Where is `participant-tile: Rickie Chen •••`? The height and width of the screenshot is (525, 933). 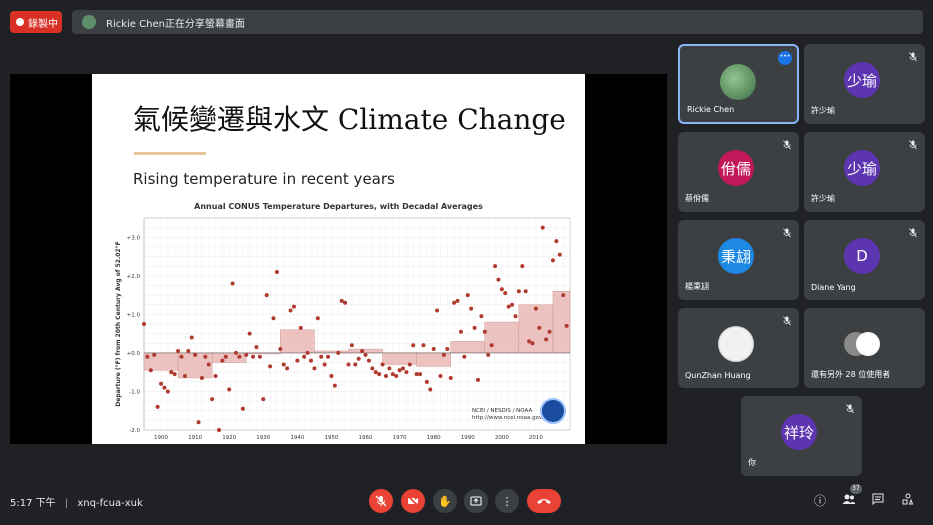 participant-tile: Rickie Chen ••• is located at coordinates (738, 84).